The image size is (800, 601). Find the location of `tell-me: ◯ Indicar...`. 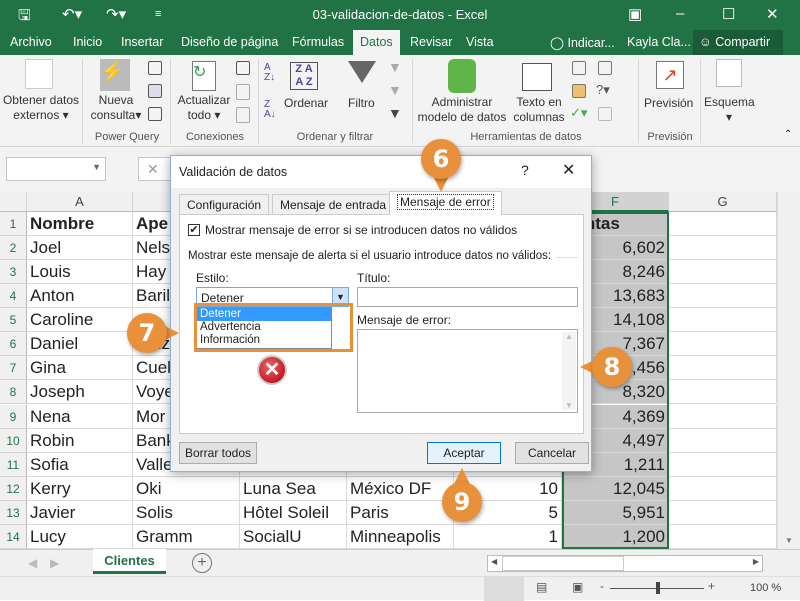

tell-me: ◯ Indicar... is located at coordinates (582, 42).